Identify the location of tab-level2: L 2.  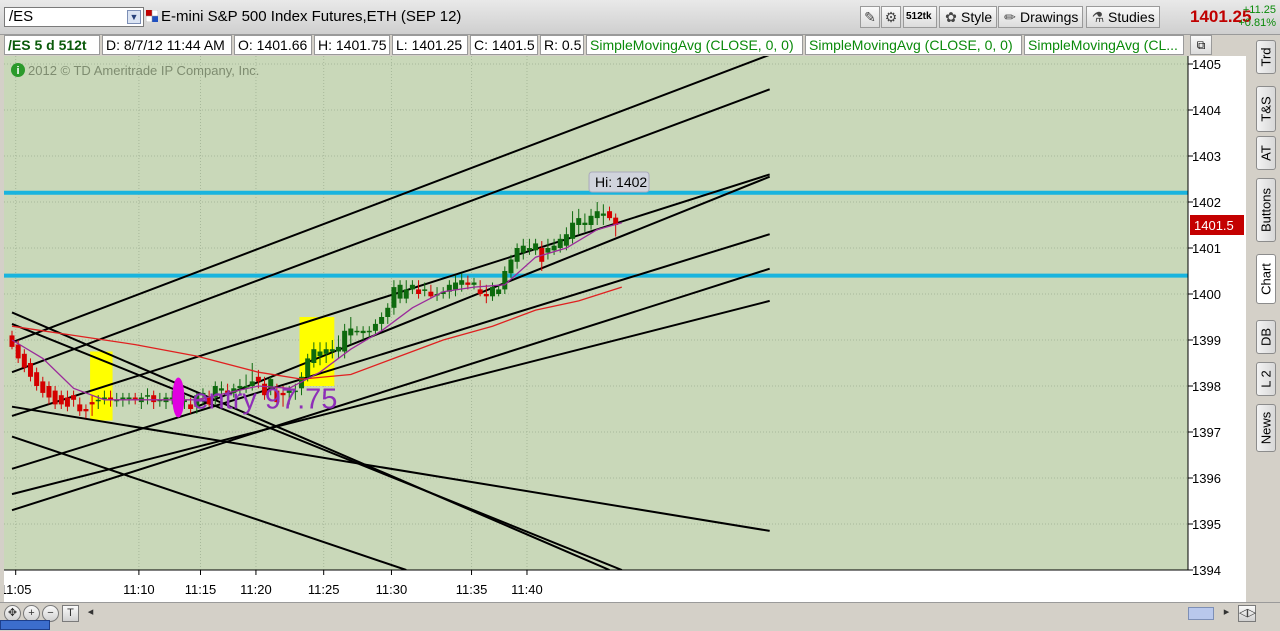
(1266, 379).